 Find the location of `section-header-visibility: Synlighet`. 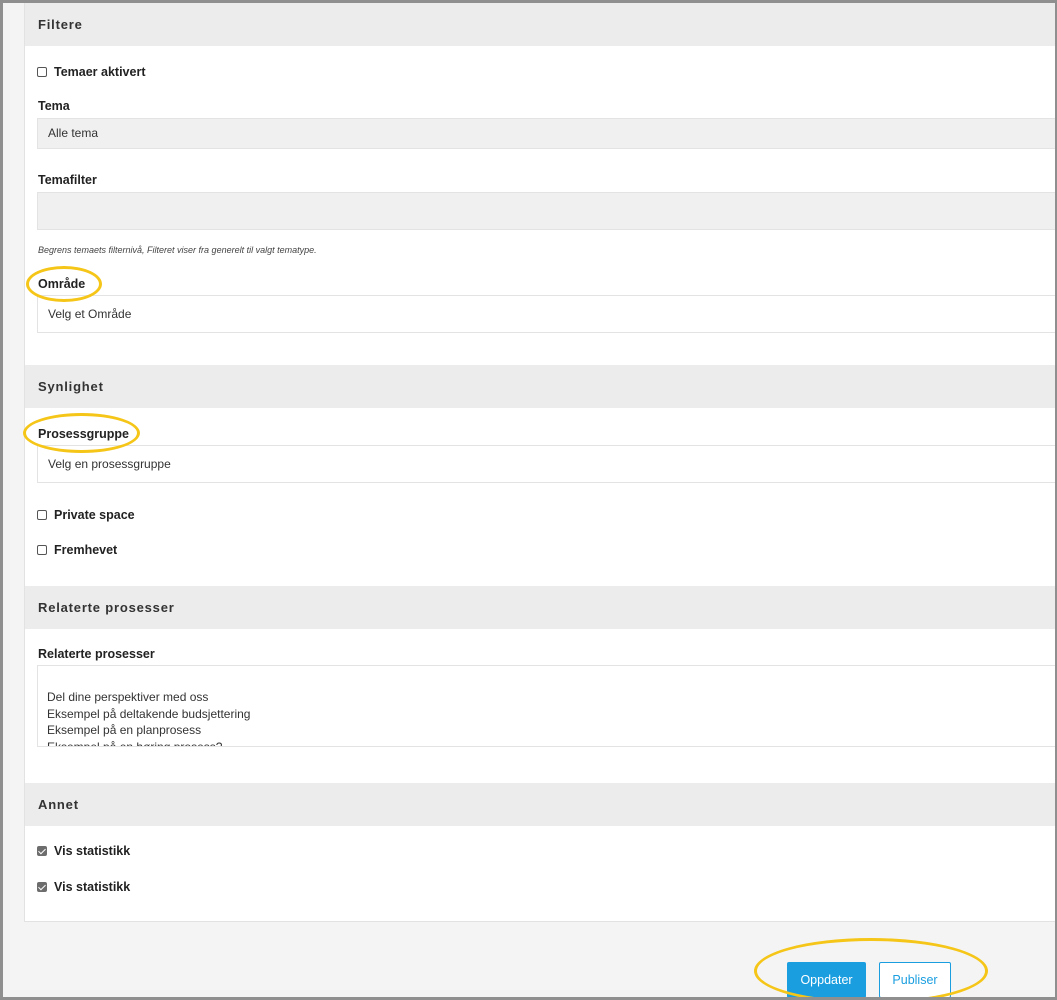

section-header-visibility: Synlighet is located at coordinates (541, 386).